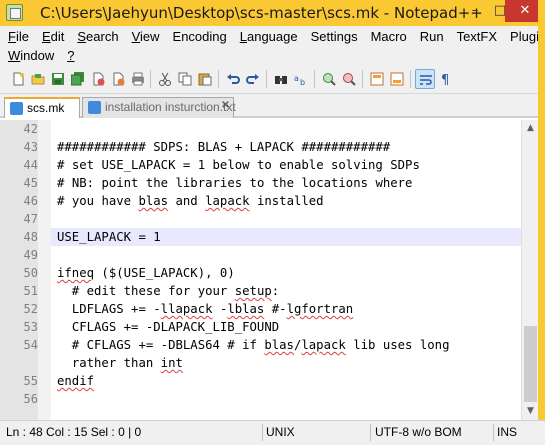  I want to click on tab-label: scs.mk, so click(46, 108).